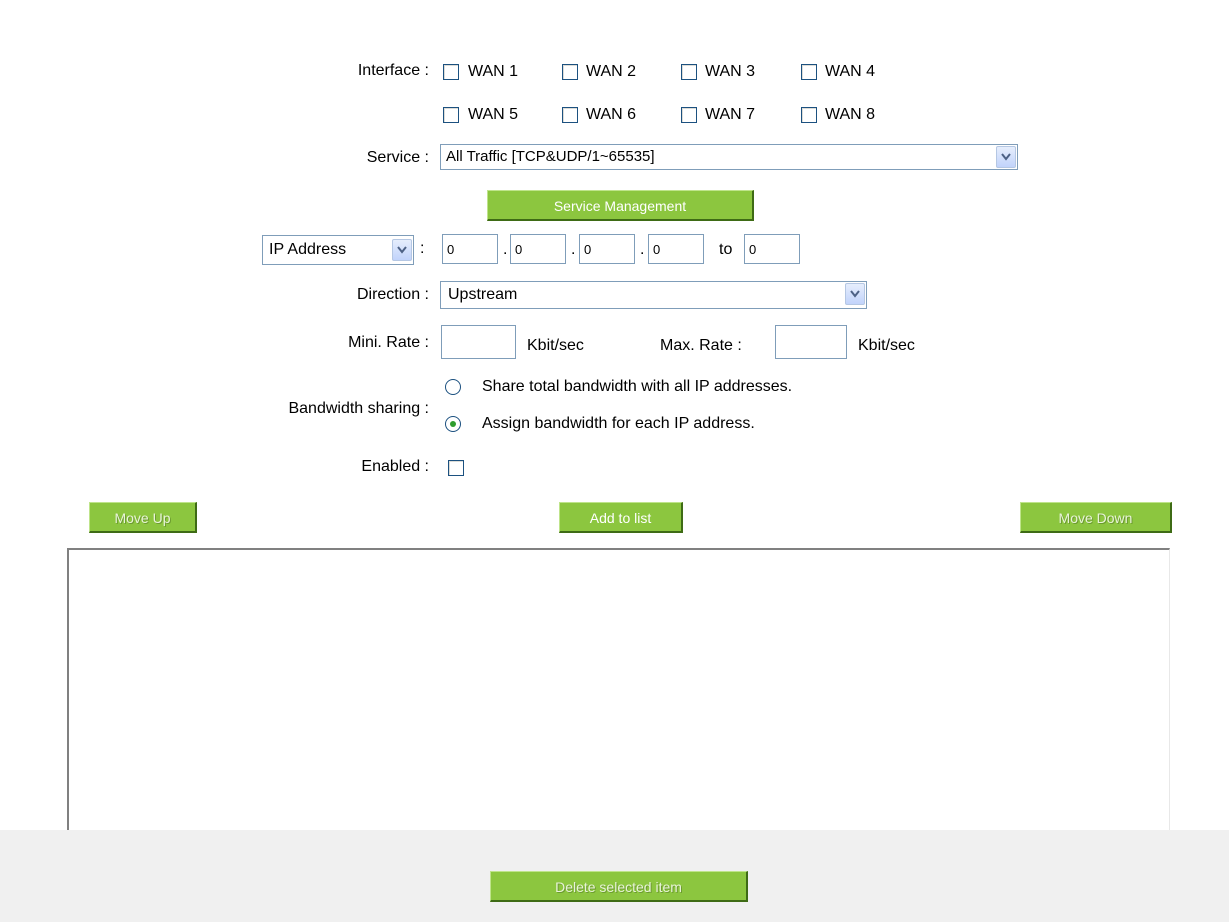 The height and width of the screenshot is (922, 1229). Describe the element at coordinates (730, 114) in the screenshot. I see `wan7-label: WAN 7` at that location.